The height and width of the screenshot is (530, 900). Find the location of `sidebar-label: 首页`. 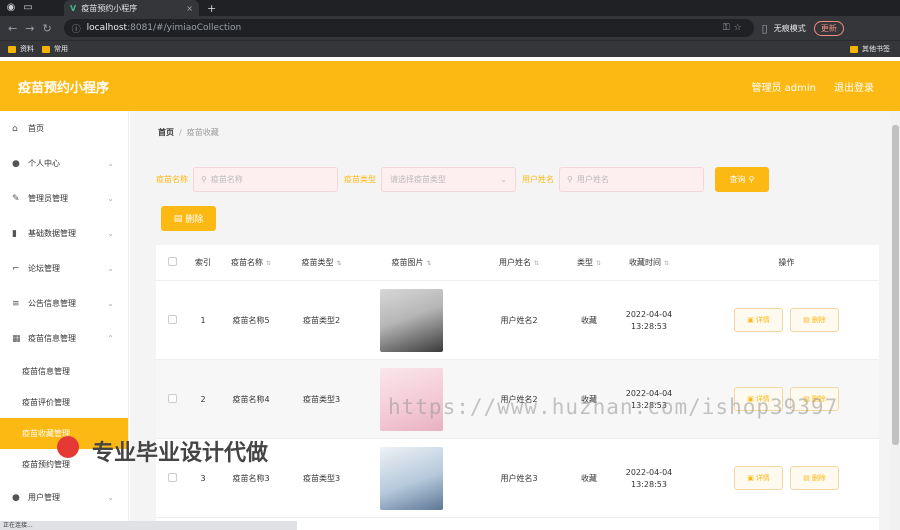

sidebar-label: 首页 is located at coordinates (36, 128).